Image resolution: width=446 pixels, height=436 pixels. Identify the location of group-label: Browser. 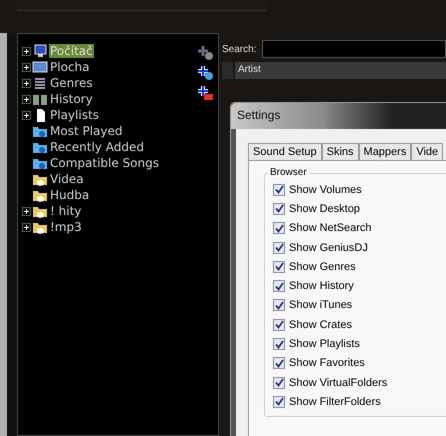
(288, 172).